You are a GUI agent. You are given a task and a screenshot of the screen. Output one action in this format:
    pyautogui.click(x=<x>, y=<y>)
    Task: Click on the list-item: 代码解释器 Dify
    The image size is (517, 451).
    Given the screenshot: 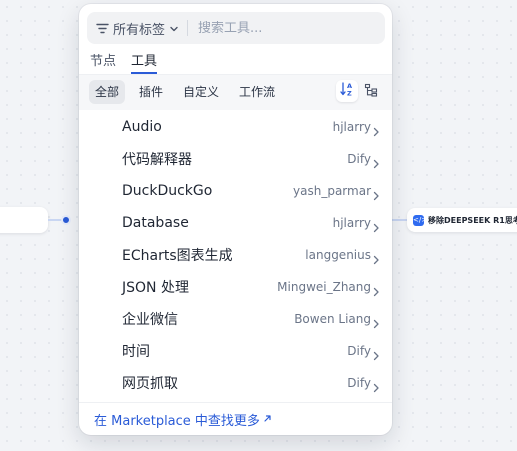 What is the action you would take?
    pyautogui.click(x=235, y=159)
    